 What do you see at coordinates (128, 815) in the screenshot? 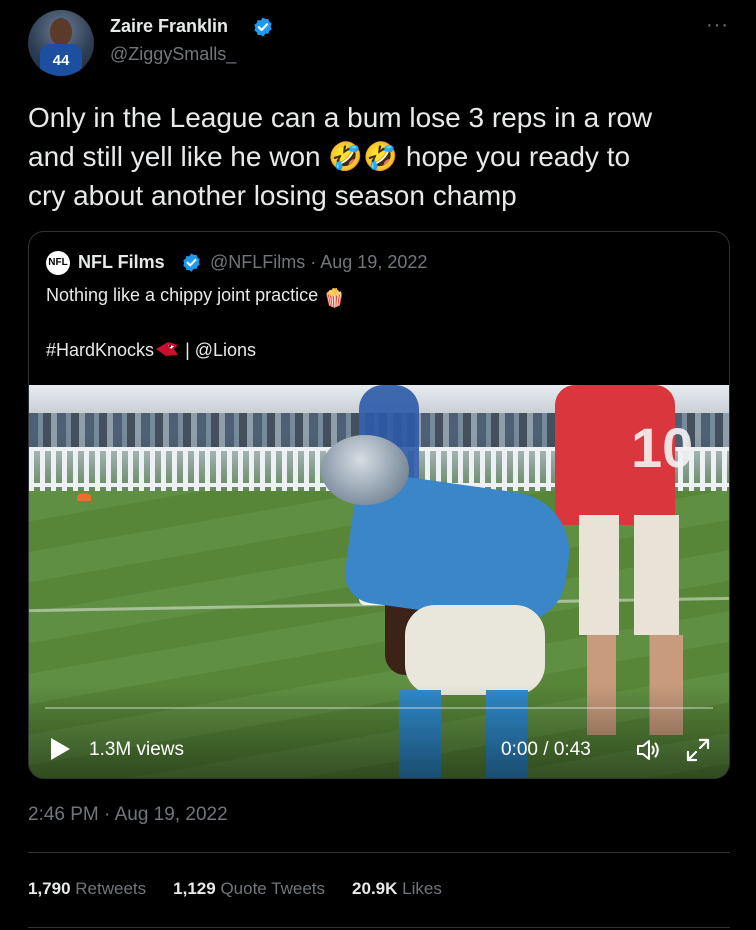
I see `tweet-timestamp: 2:46 PM · Aug 19, 2022` at bounding box center [128, 815].